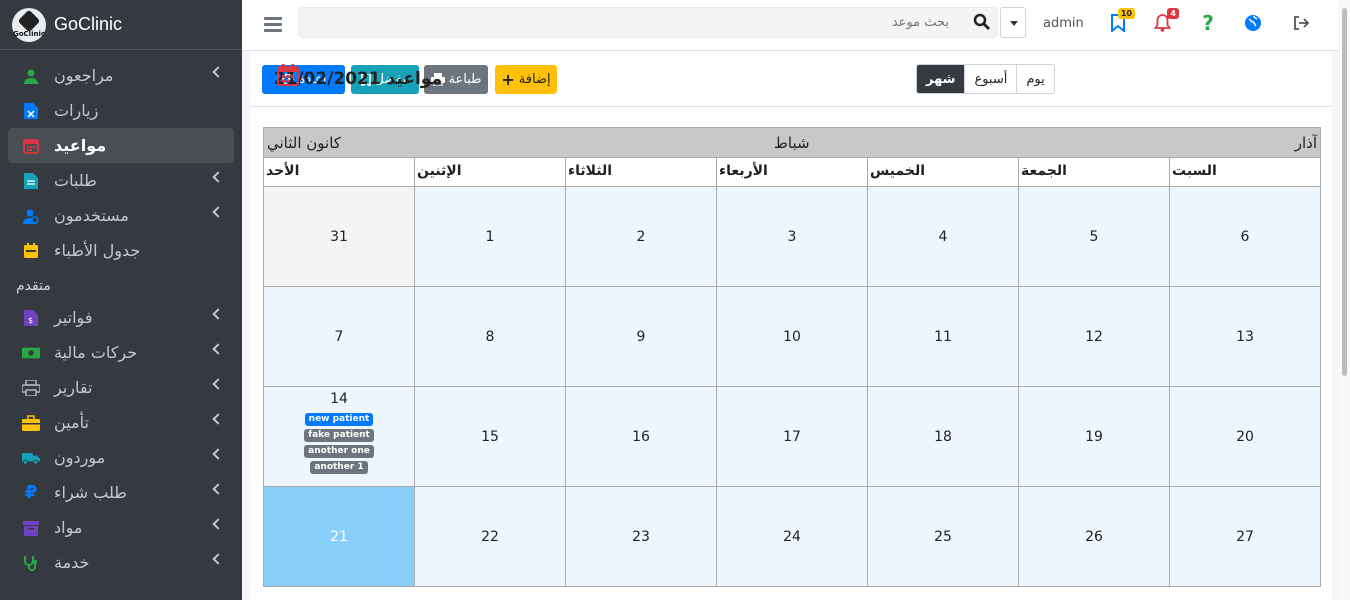  I want to click on appointment-event: fake patient, so click(339, 435).